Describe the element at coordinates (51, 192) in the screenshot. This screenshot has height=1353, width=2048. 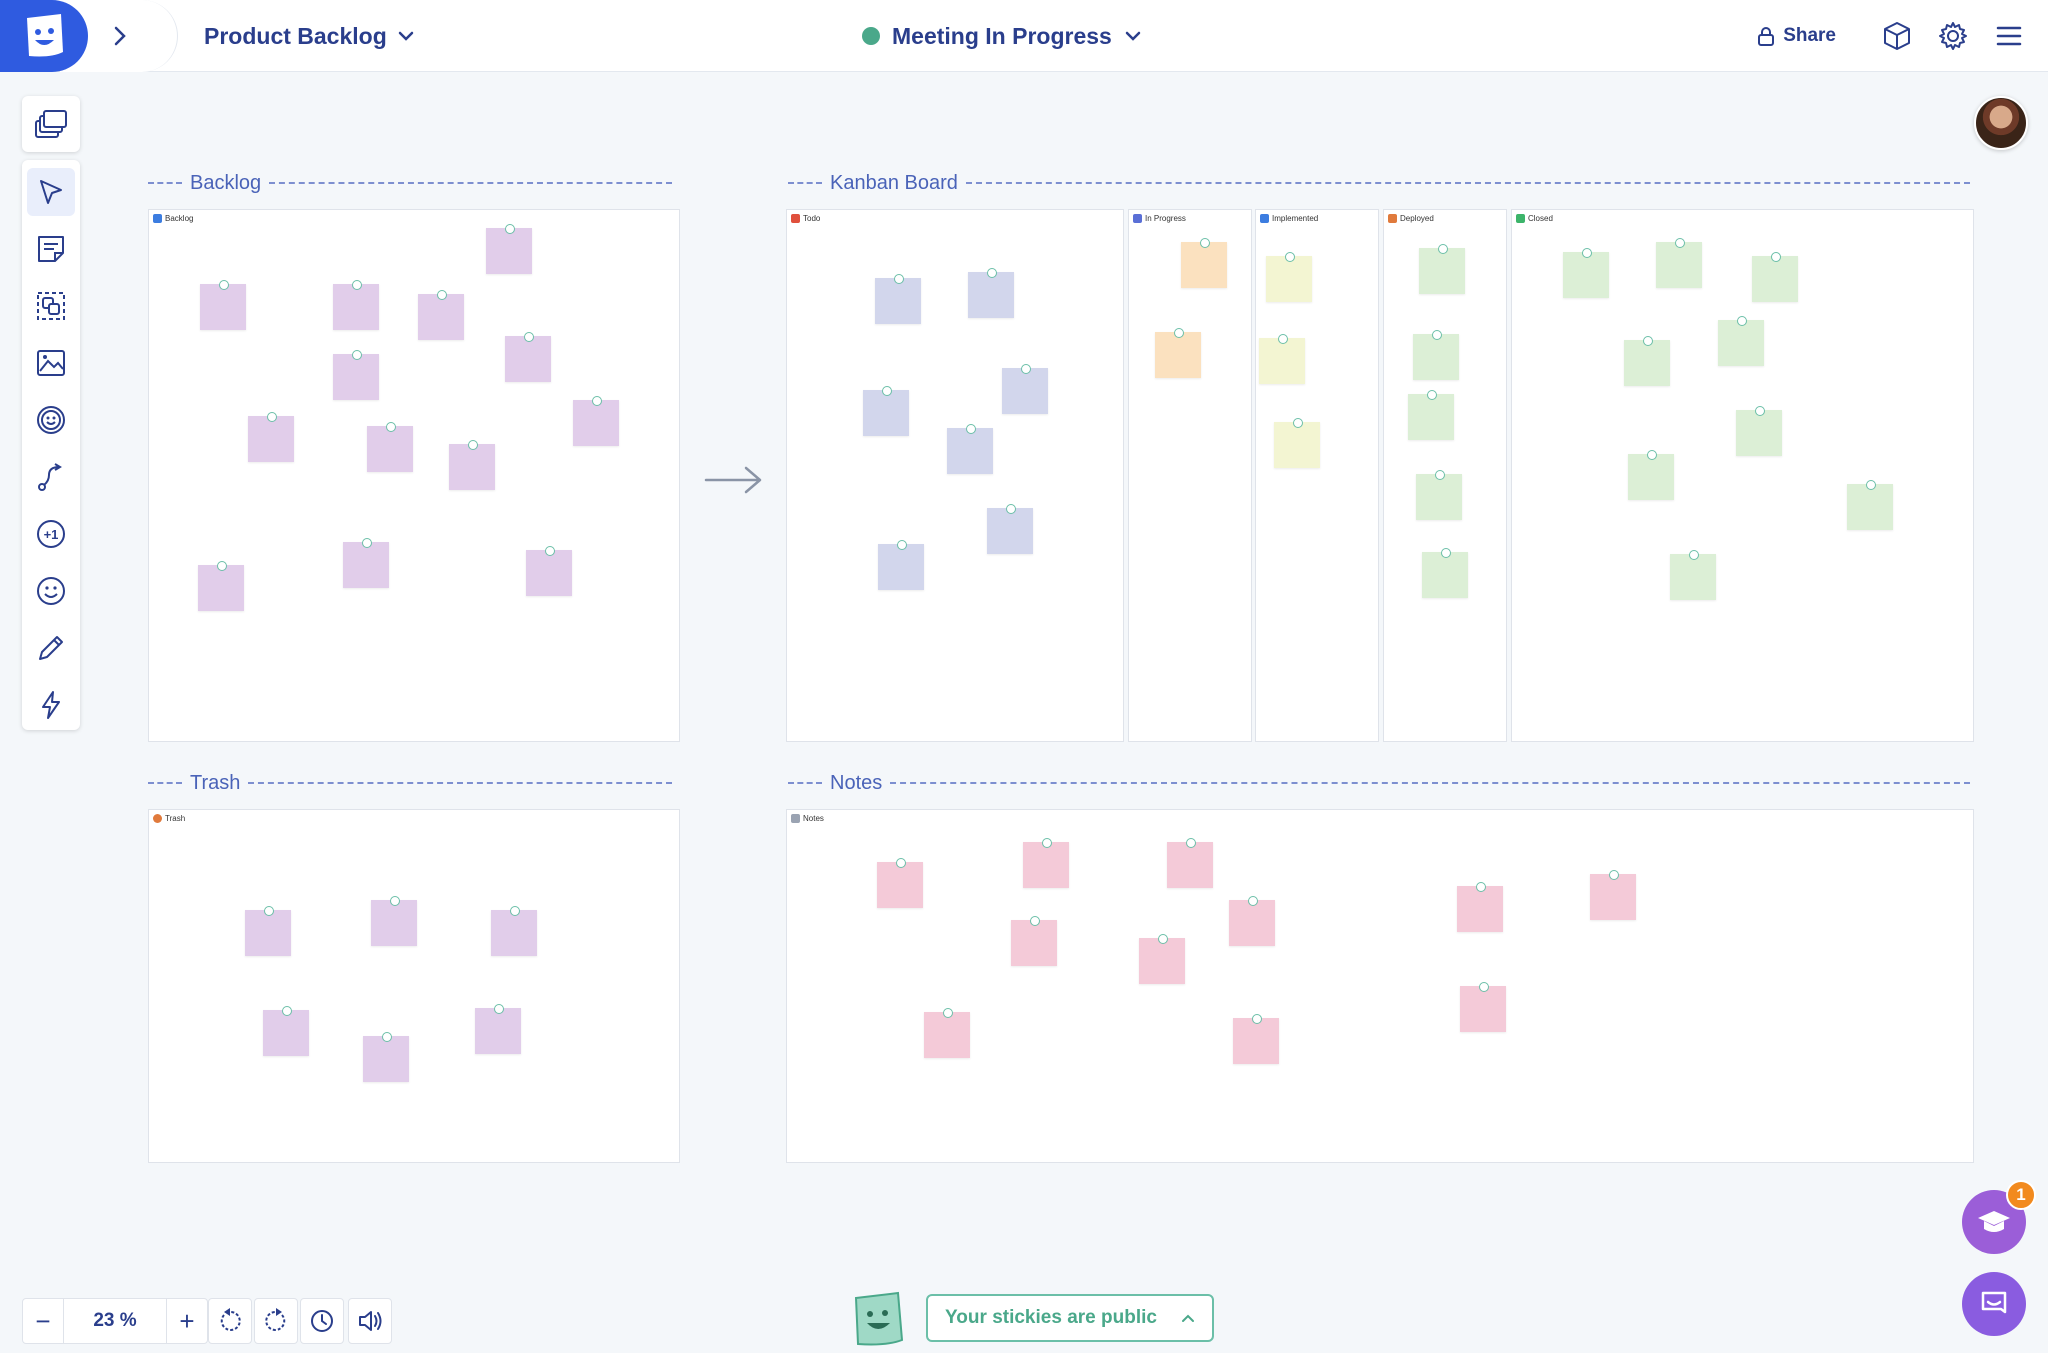
I see `select-tool` at that location.